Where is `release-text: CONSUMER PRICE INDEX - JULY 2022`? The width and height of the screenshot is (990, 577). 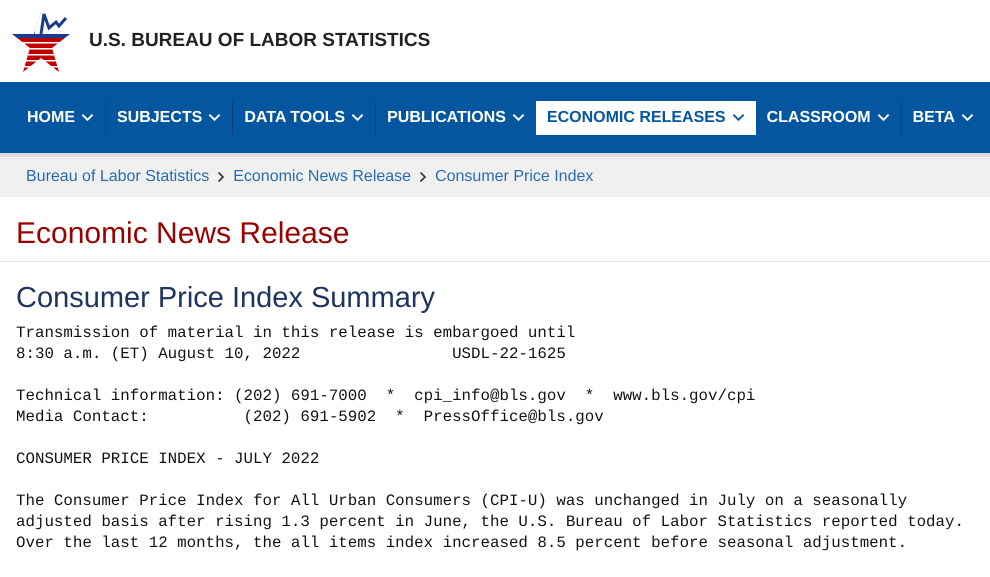 release-text: CONSUMER PRICE INDEX - JULY 2022 is located at coordinates (168, 459).